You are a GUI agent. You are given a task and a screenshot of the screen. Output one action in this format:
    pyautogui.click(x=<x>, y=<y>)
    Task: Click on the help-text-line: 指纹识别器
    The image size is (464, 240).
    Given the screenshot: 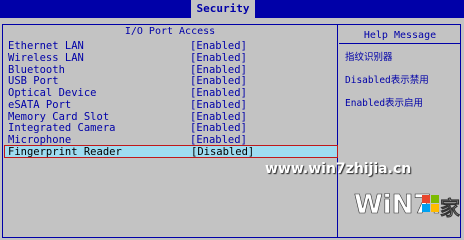 What is the action you would take?
    pyautogui.click(x=369, y=57)
    